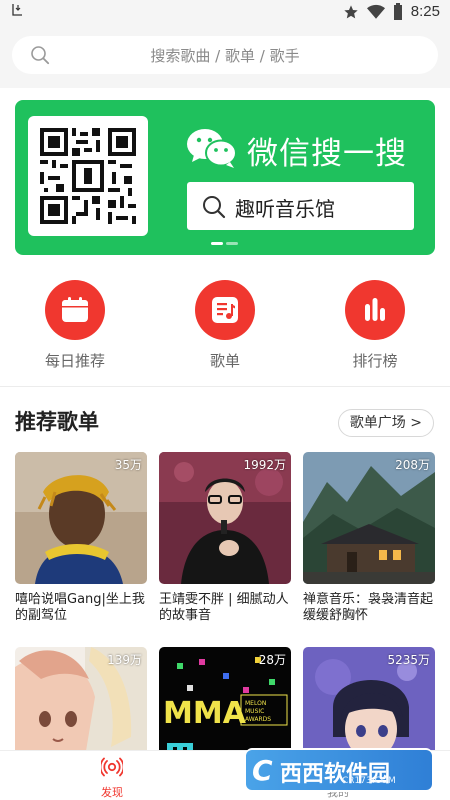 This screenshot has height=800, width=450. I want to click on nav-label: 发现, so click(112, 792).